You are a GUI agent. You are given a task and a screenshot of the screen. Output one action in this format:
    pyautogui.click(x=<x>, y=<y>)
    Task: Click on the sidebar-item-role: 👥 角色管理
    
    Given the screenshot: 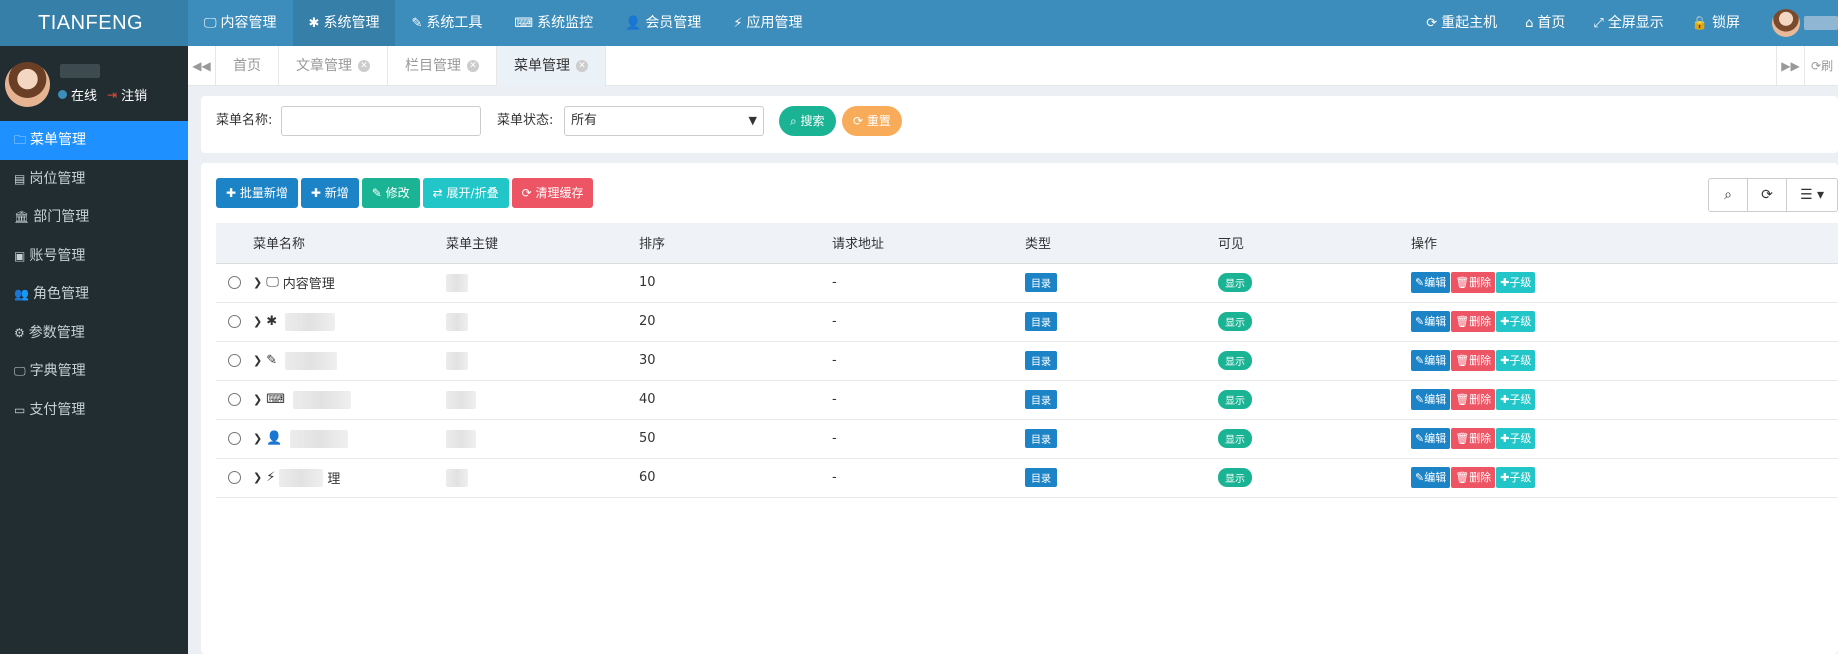 What is the action you would take?
    pyautogui.click(x=94, y=294)
    